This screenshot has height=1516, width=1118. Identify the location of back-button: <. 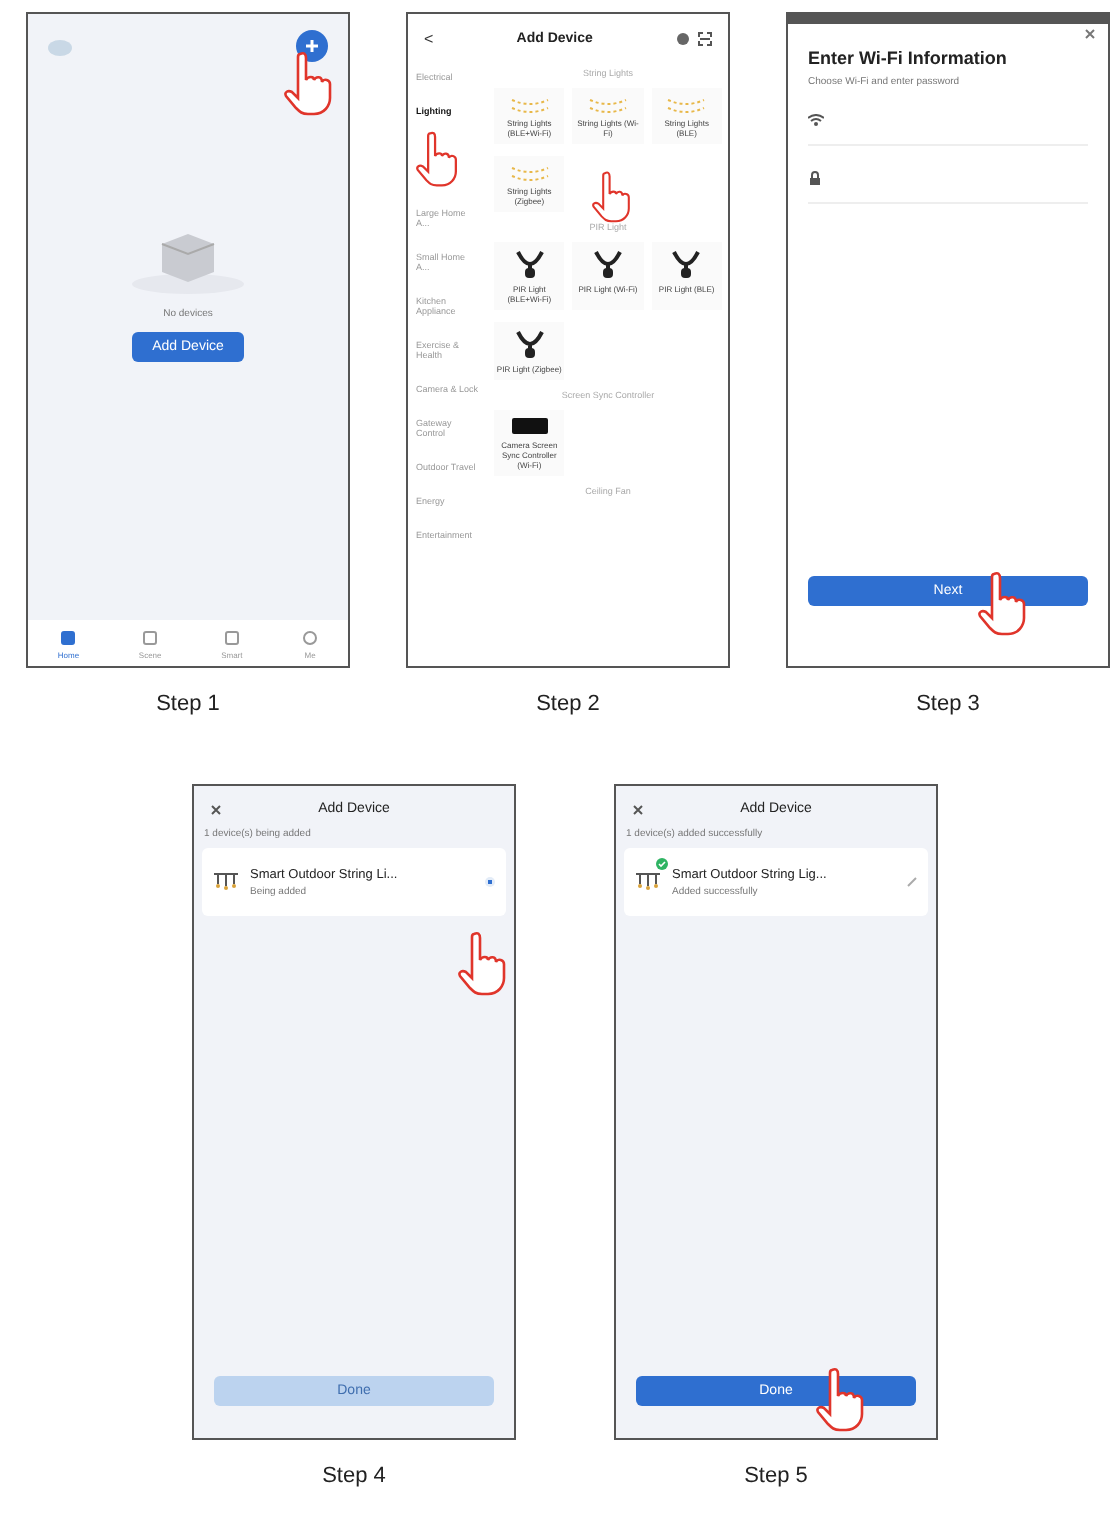
(429, 39).